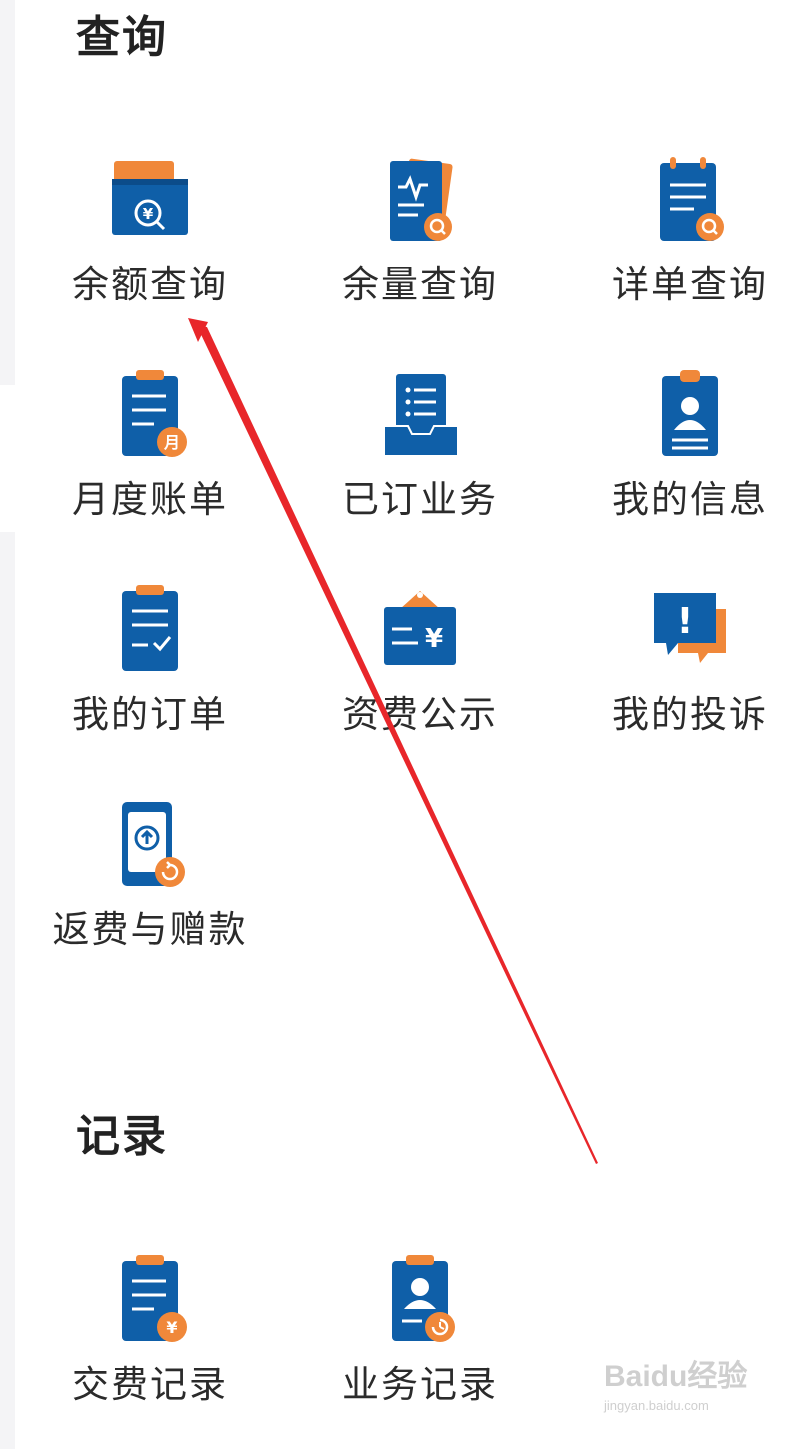  Describe the element at coordinates (420, 714) in the screenshot. I see `tile-label: 资费公示` at that location.